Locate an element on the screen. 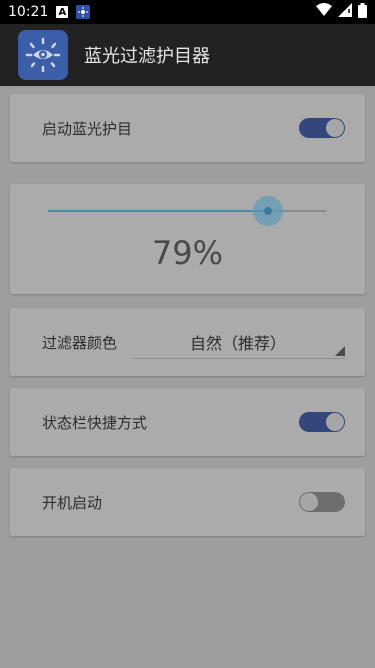 This screenshot has height=668, width=375. enable-row: 启动蓝光护目 is located at coordinates (187, 128).